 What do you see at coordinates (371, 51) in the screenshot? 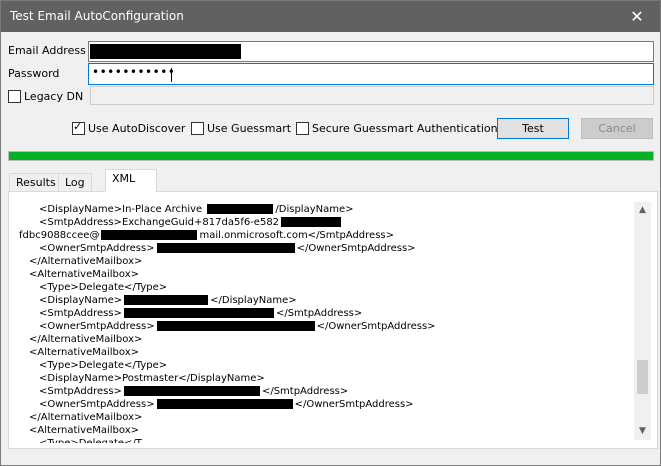
I see `email-field` at bounding box center [371, 51].